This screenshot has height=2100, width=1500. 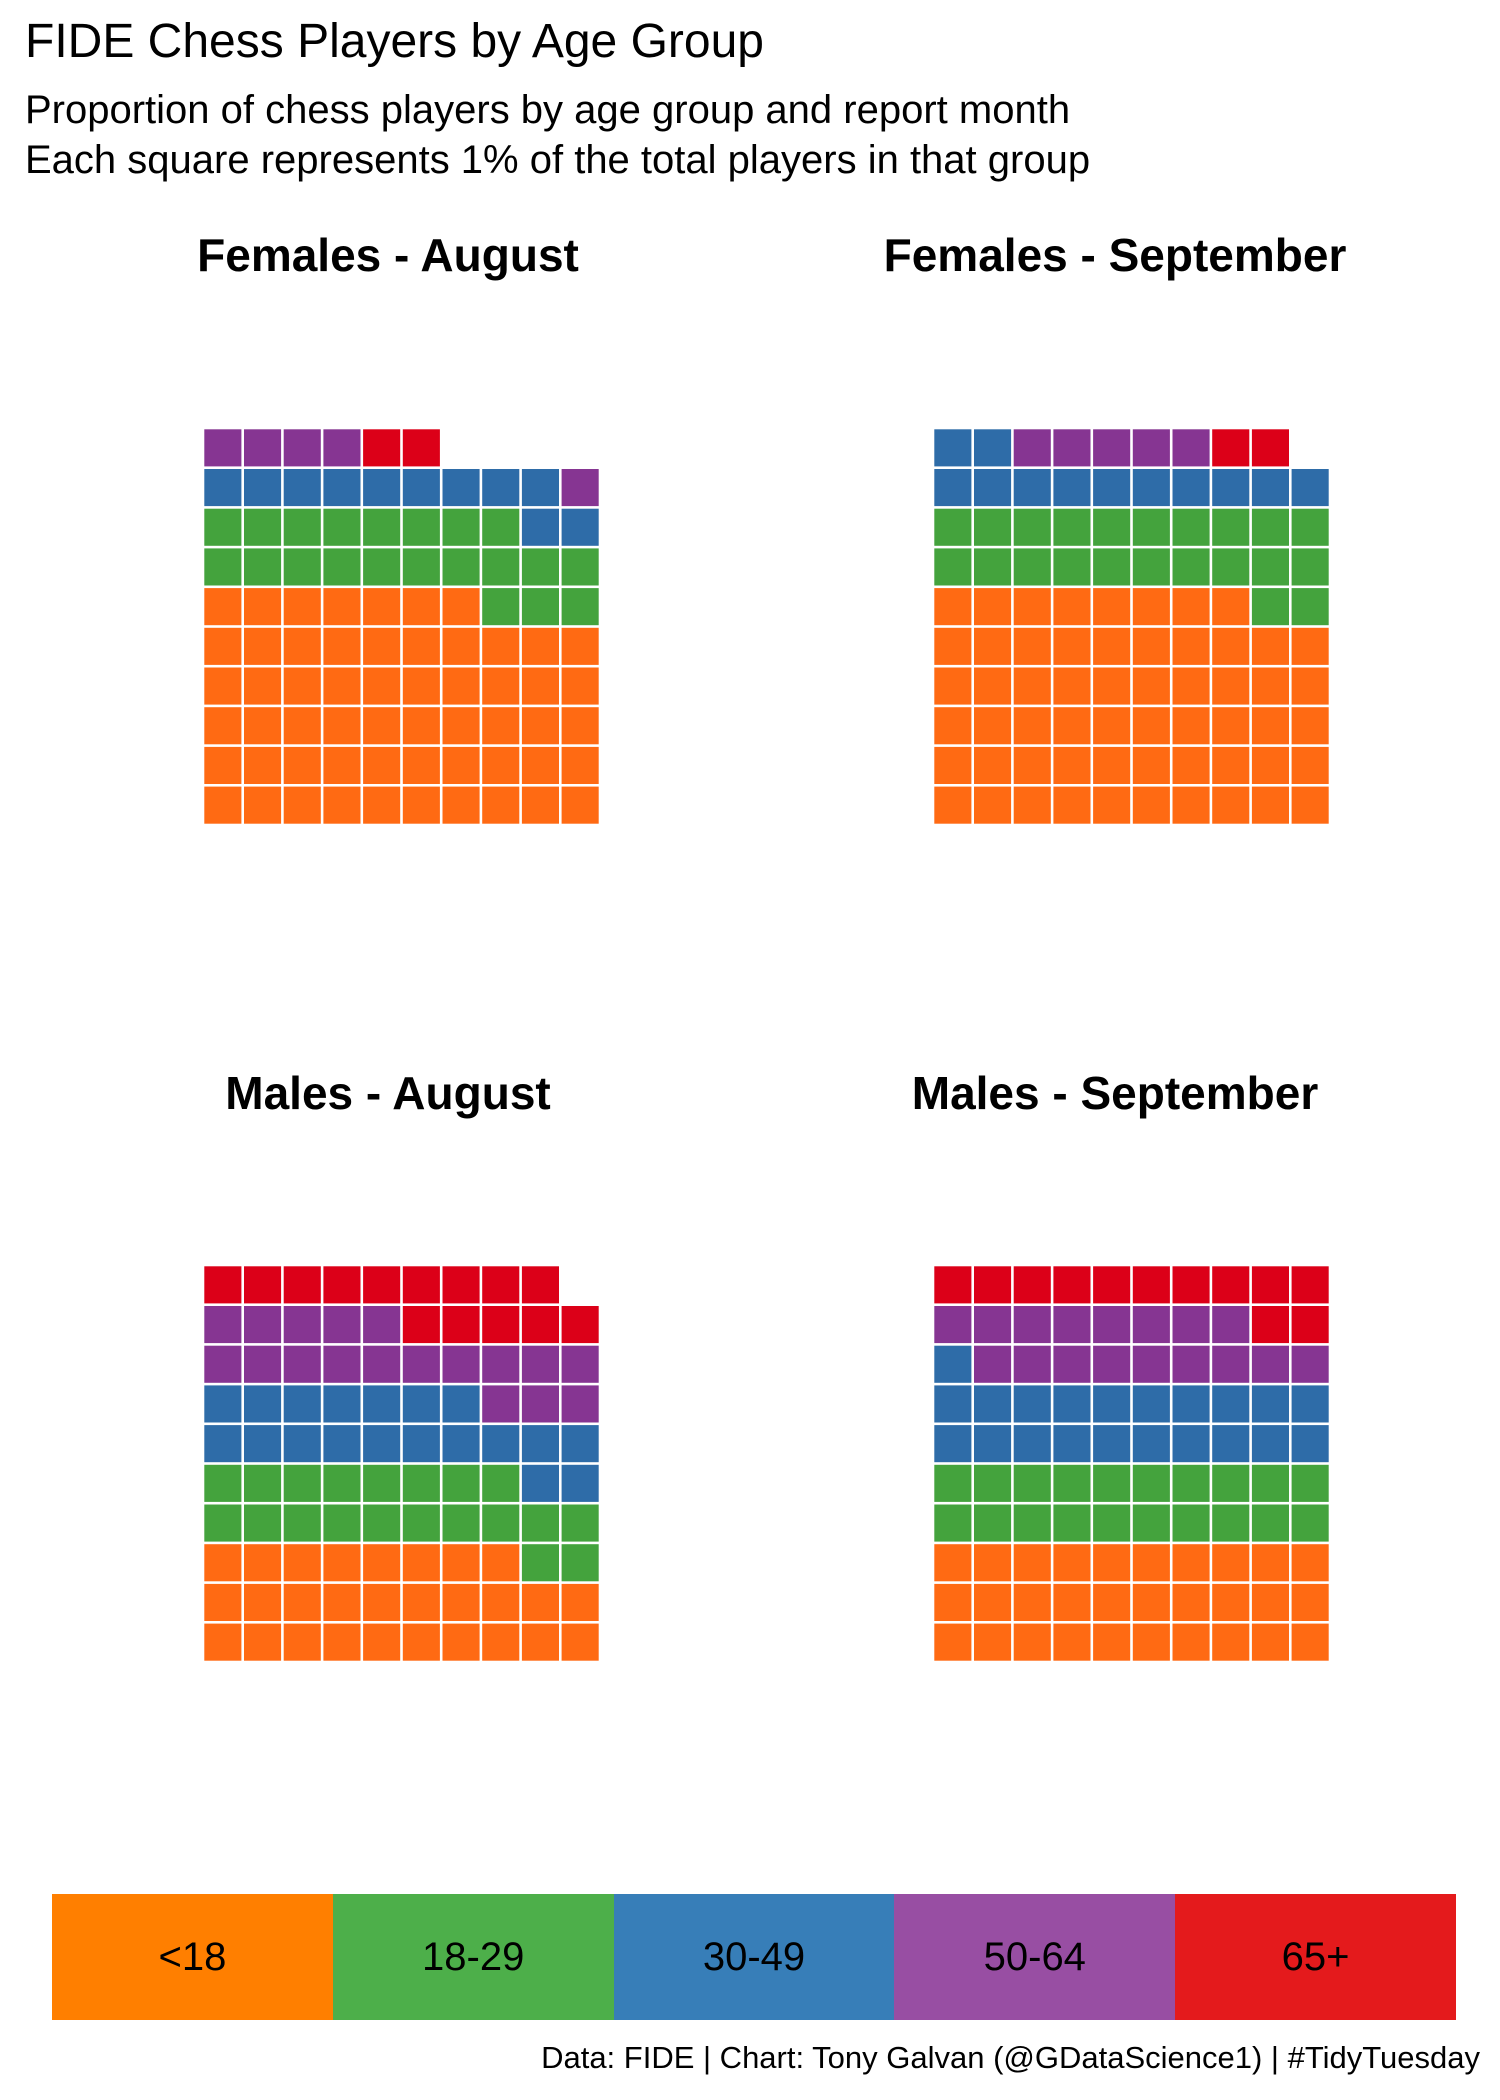 What do you see at coordinates (1115, 1093) in the screenshot?
I see `panel-title-males-september: Males - September` at bounding box center [1115, 1093].